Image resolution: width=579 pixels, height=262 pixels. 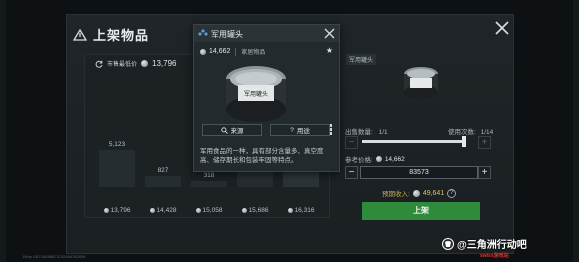 I want to click on expected-income: 预期收入: 49,641 ?, so click(x=419, y=193).